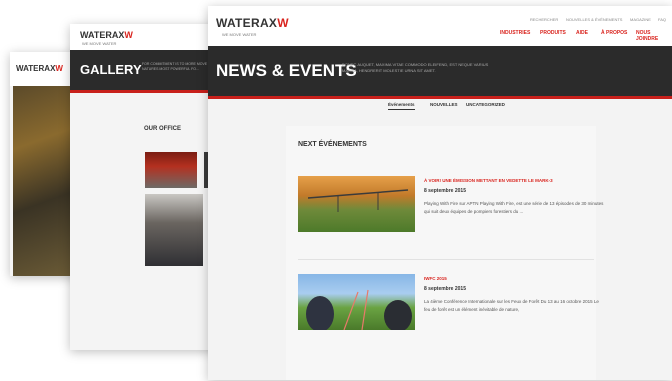 The image size is (672, 381). What do you see at coordinates (174, 230) in the screenshot?
I see `gallery-image-team` at bounding box center [174, 230].